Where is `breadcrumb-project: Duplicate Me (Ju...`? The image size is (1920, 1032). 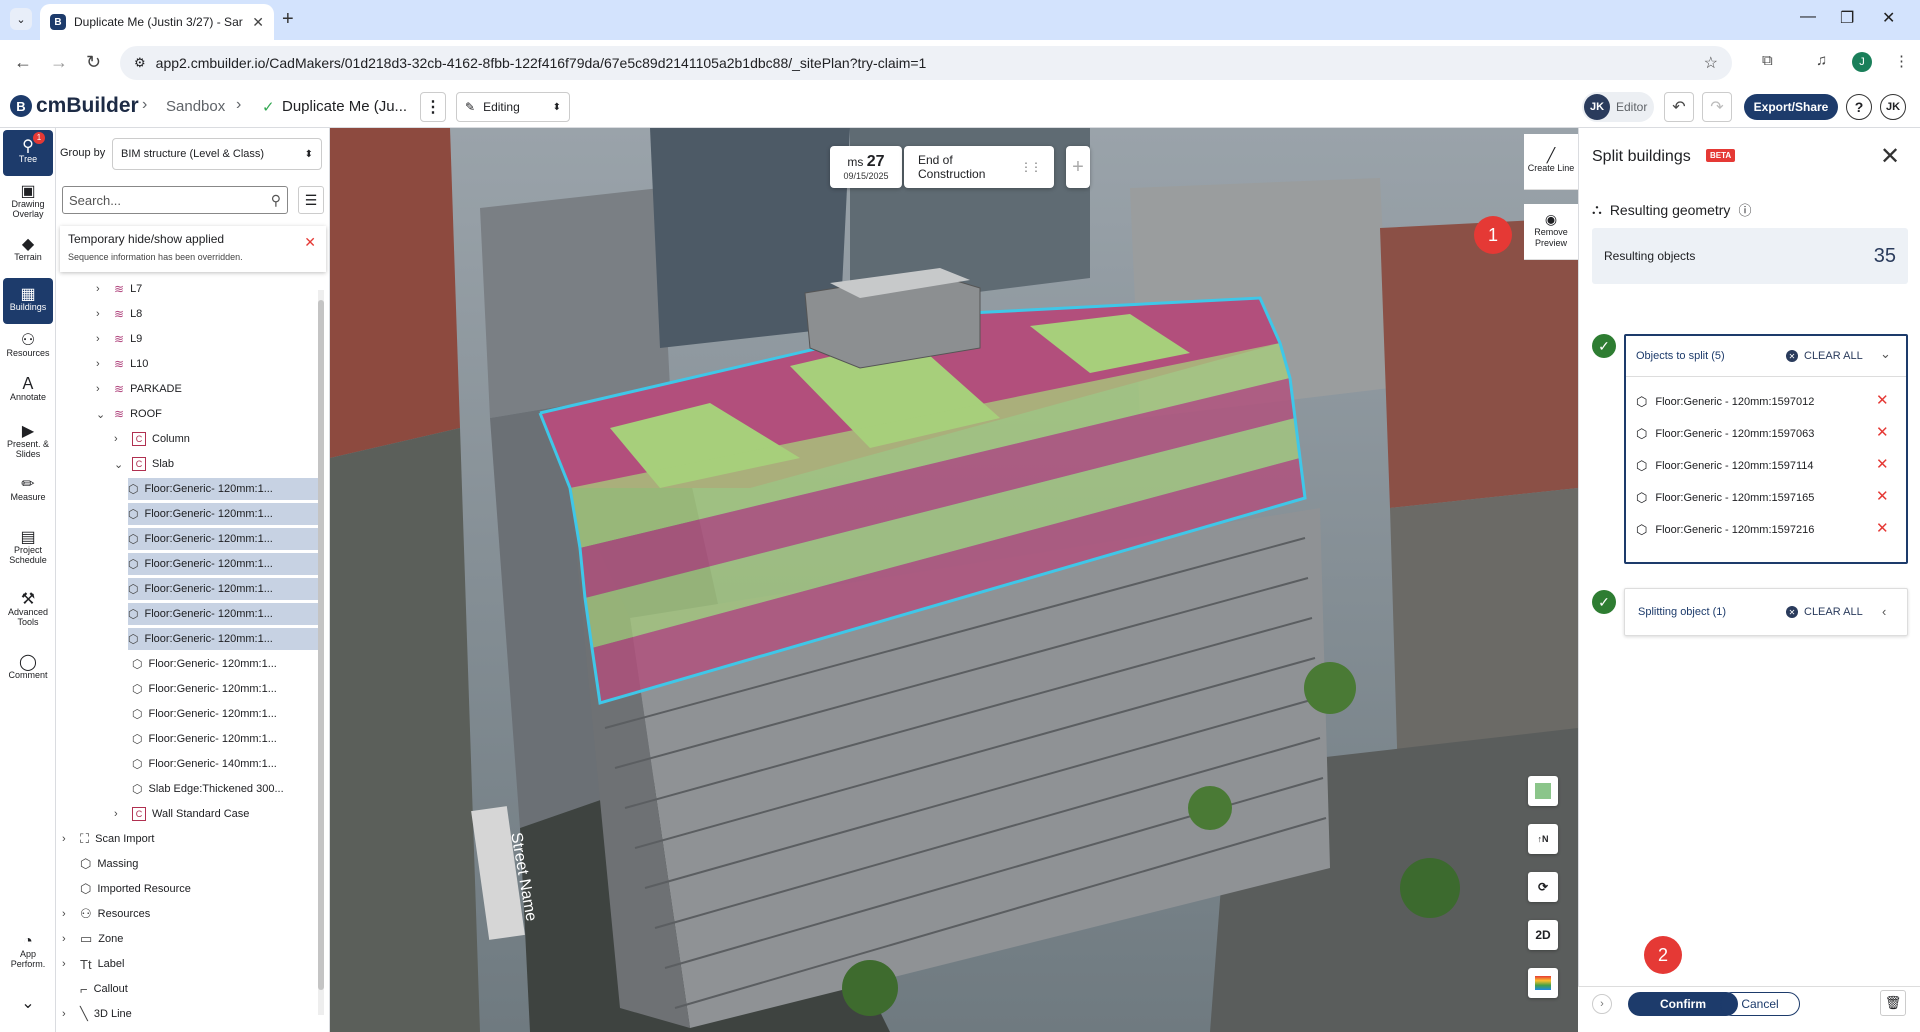
breadcrumb-project: Duplicate Me (Ju... is located at coordinates (344, 106).